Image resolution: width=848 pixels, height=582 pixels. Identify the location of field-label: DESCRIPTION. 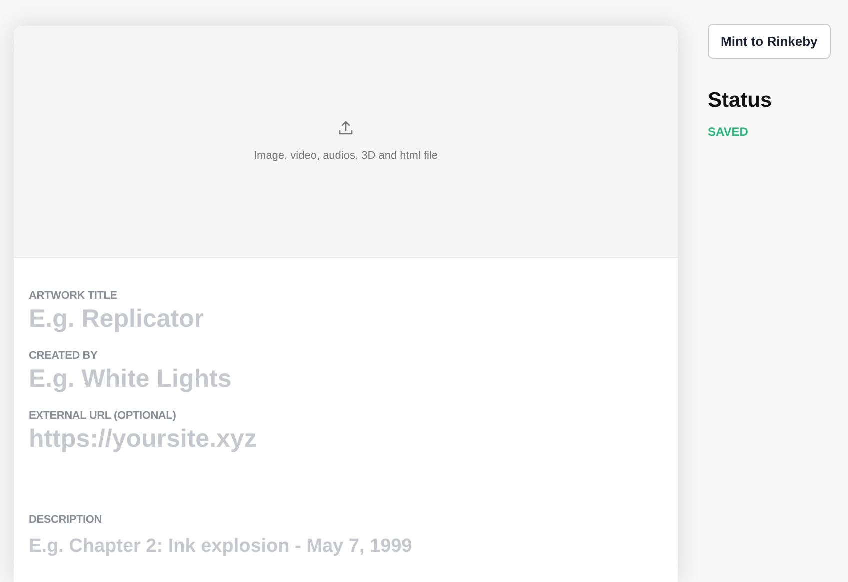
(66, 520).